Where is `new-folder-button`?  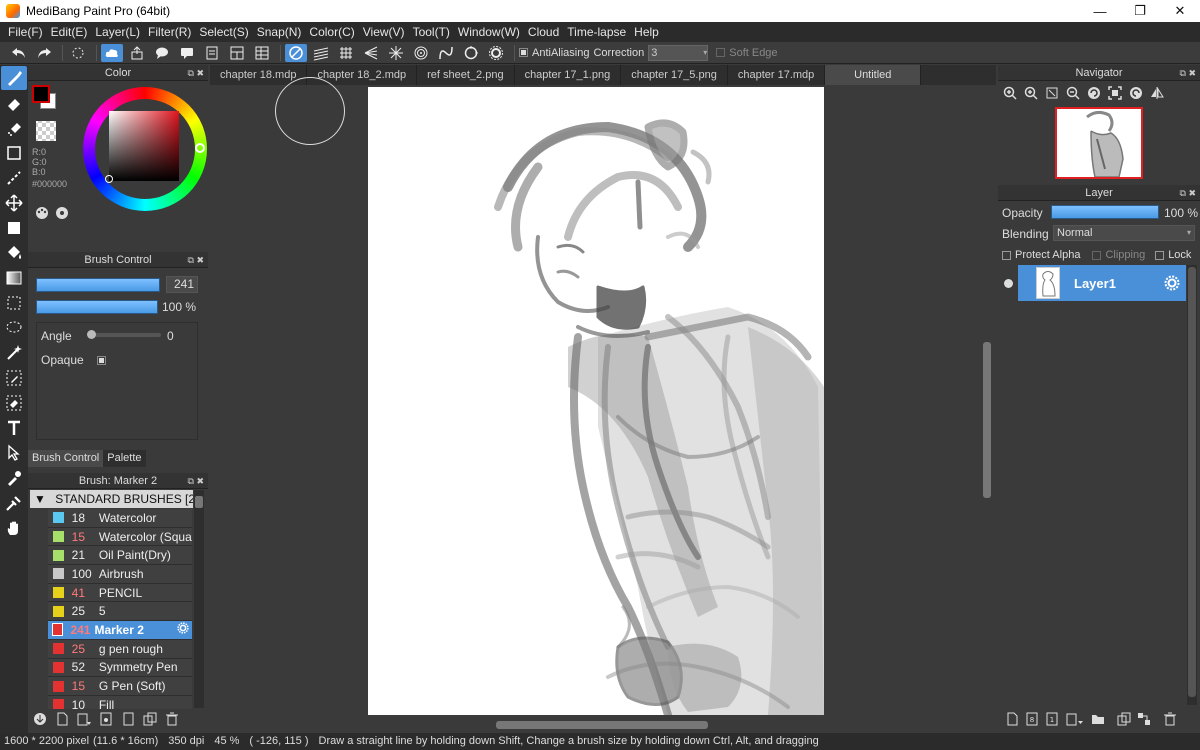 new-folder-button is located at coordinates (1098, 719).